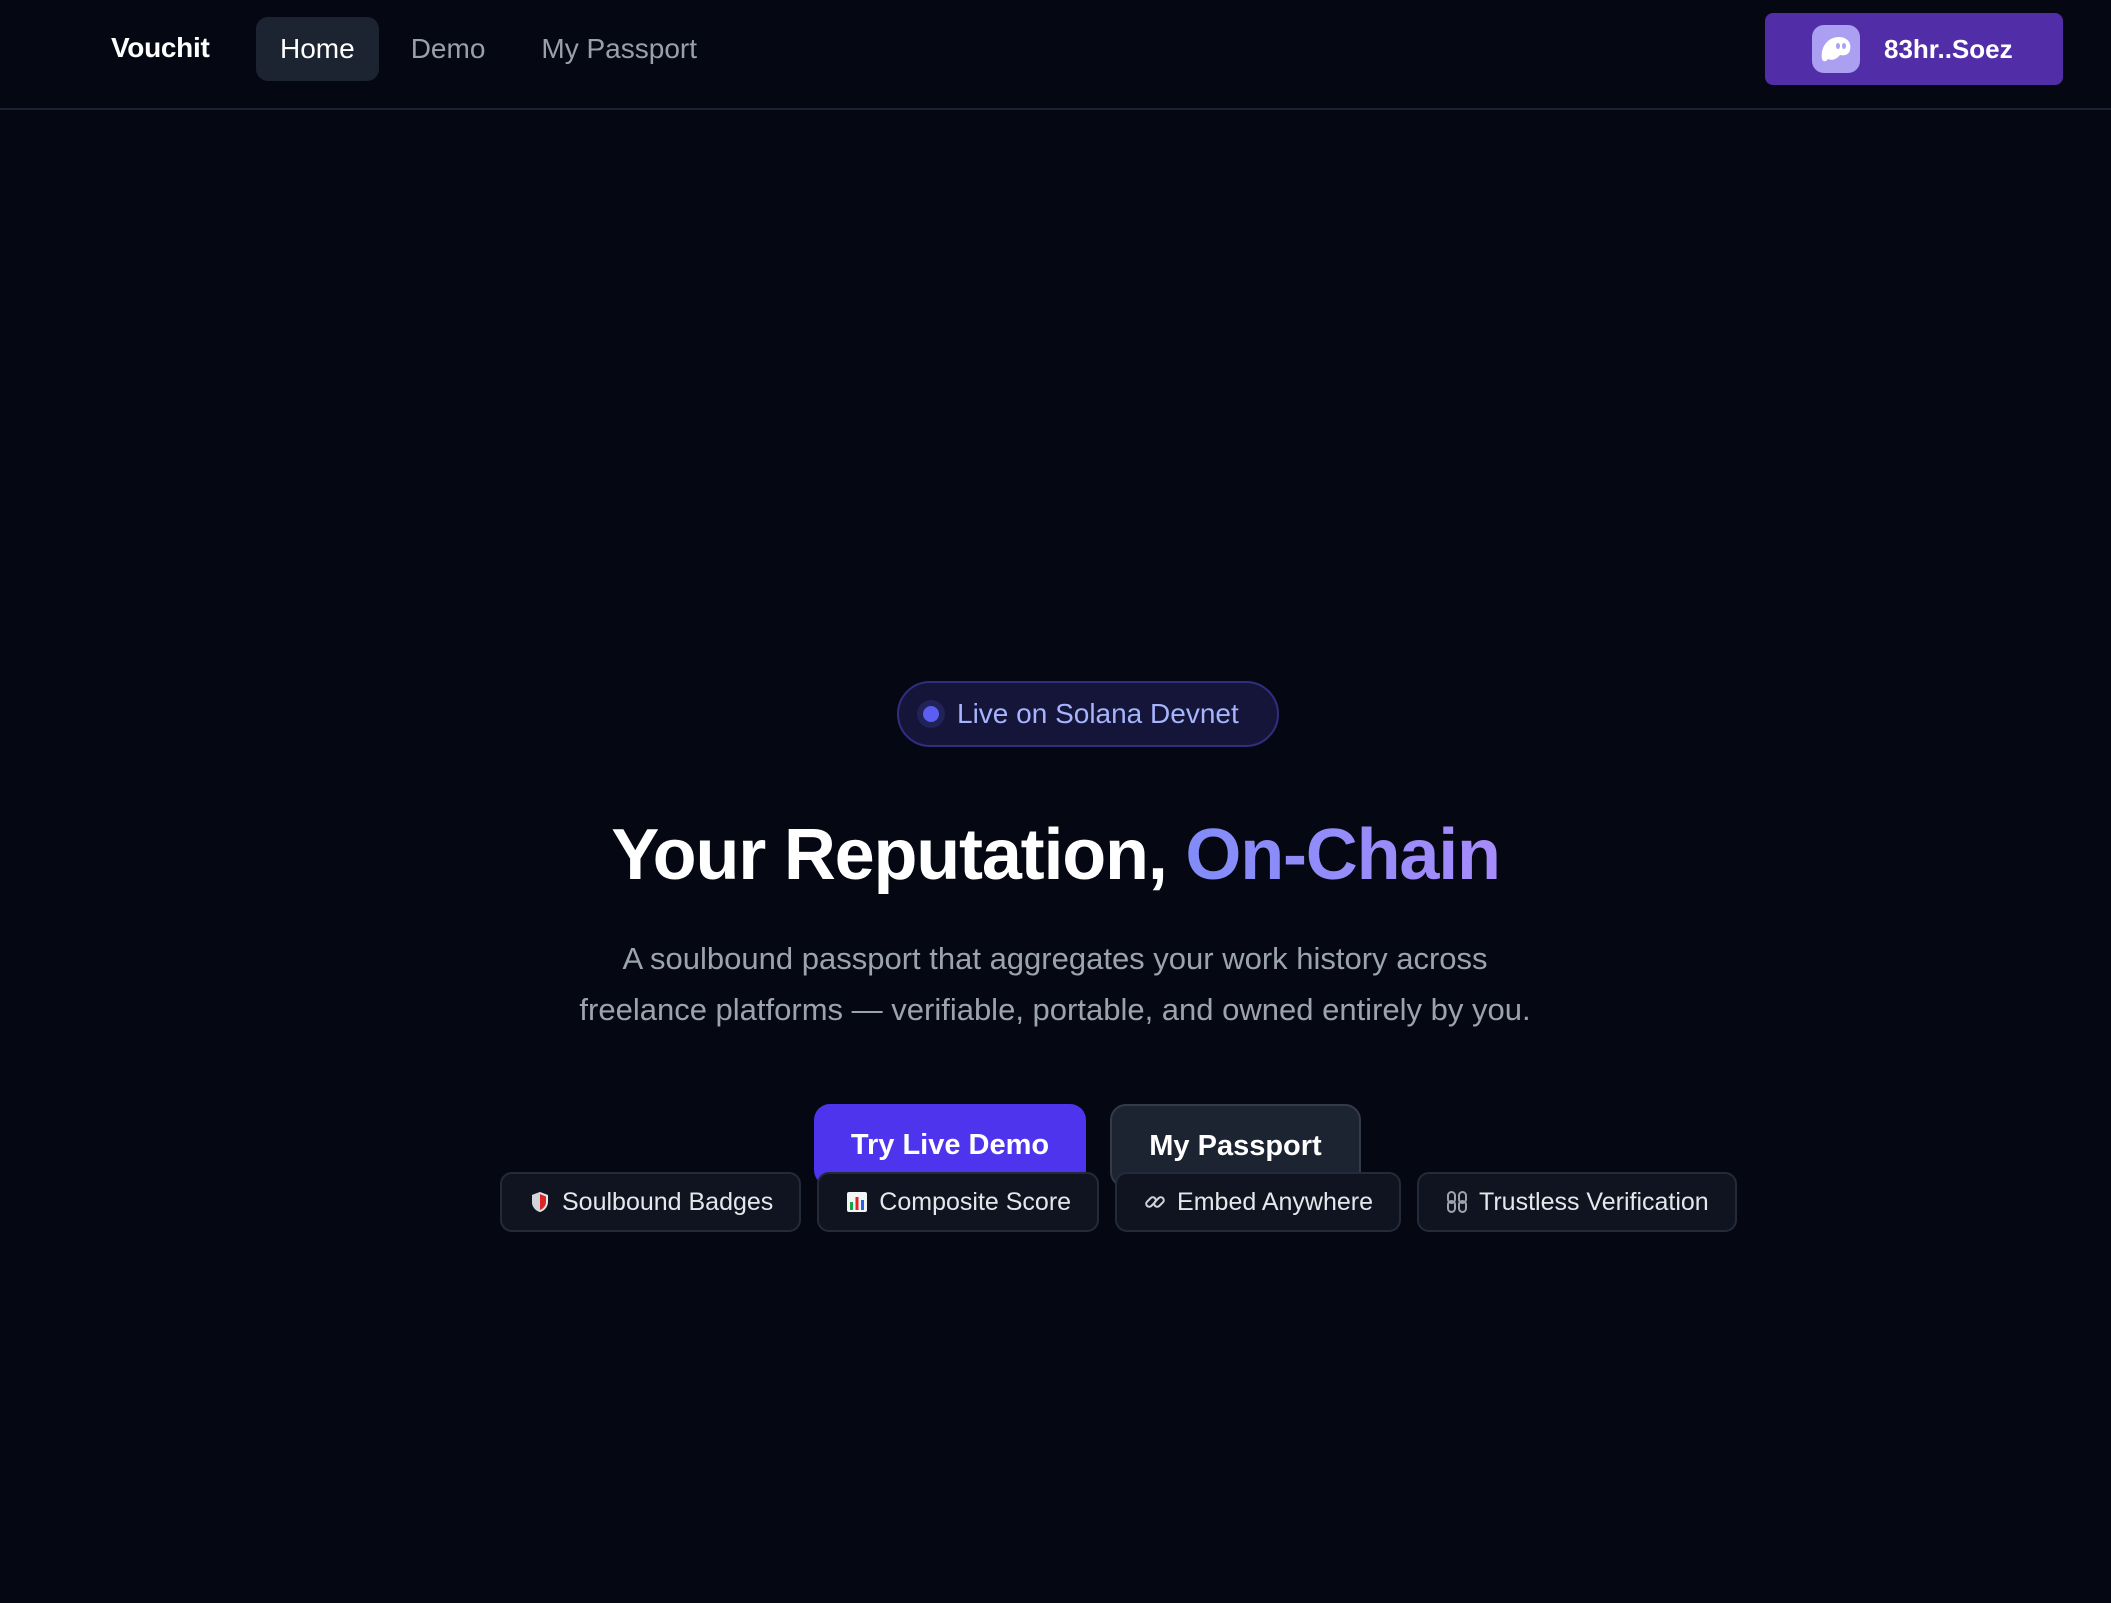 The height and width of the screenshot is (1603, 2111). I want to click on top-navbar: Vouchit Home Demo My Passport 83hr..Soez, so click(1055, 55).